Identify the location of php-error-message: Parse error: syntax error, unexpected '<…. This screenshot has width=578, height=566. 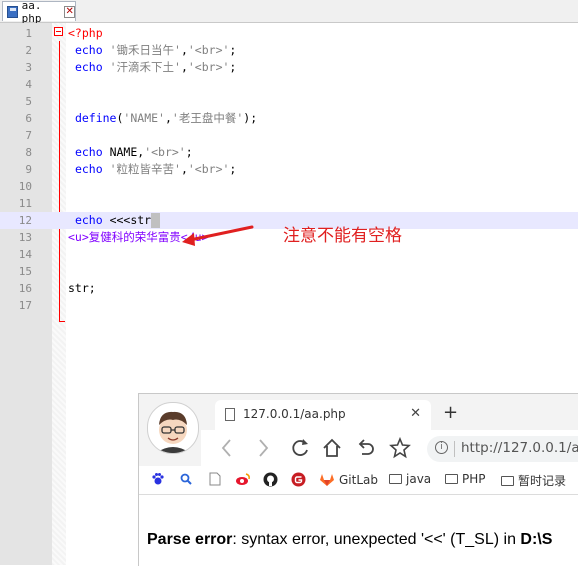
(349, 540).